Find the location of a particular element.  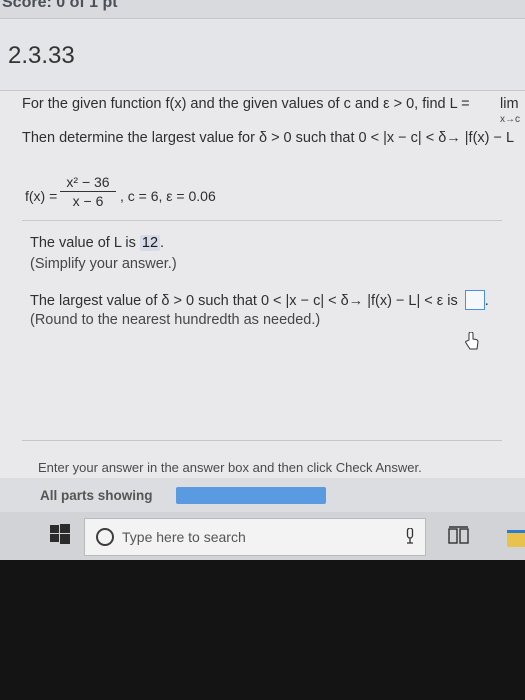

lim-subscript: x→c is located at coordinates (510, 119).